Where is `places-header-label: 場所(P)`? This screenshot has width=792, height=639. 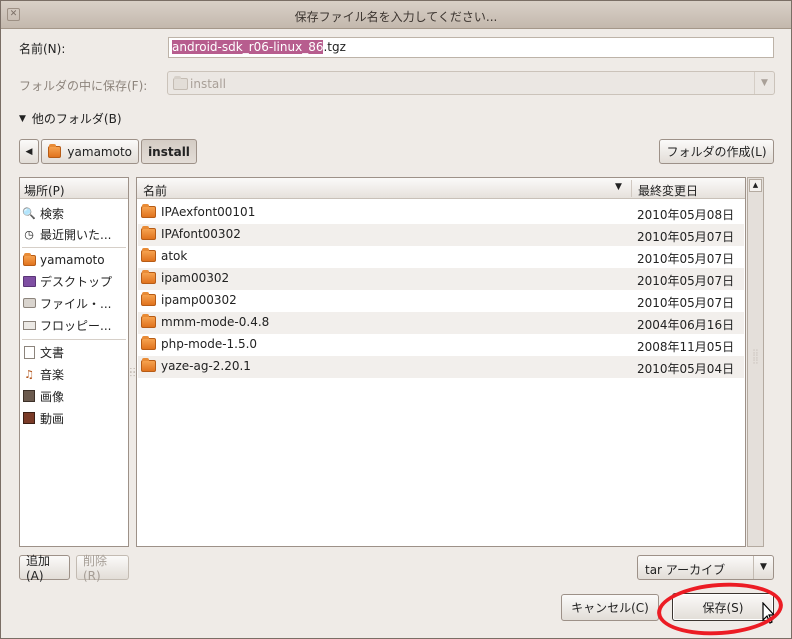 places-header-label: 場所(P) is located at coordinates (44, 191).